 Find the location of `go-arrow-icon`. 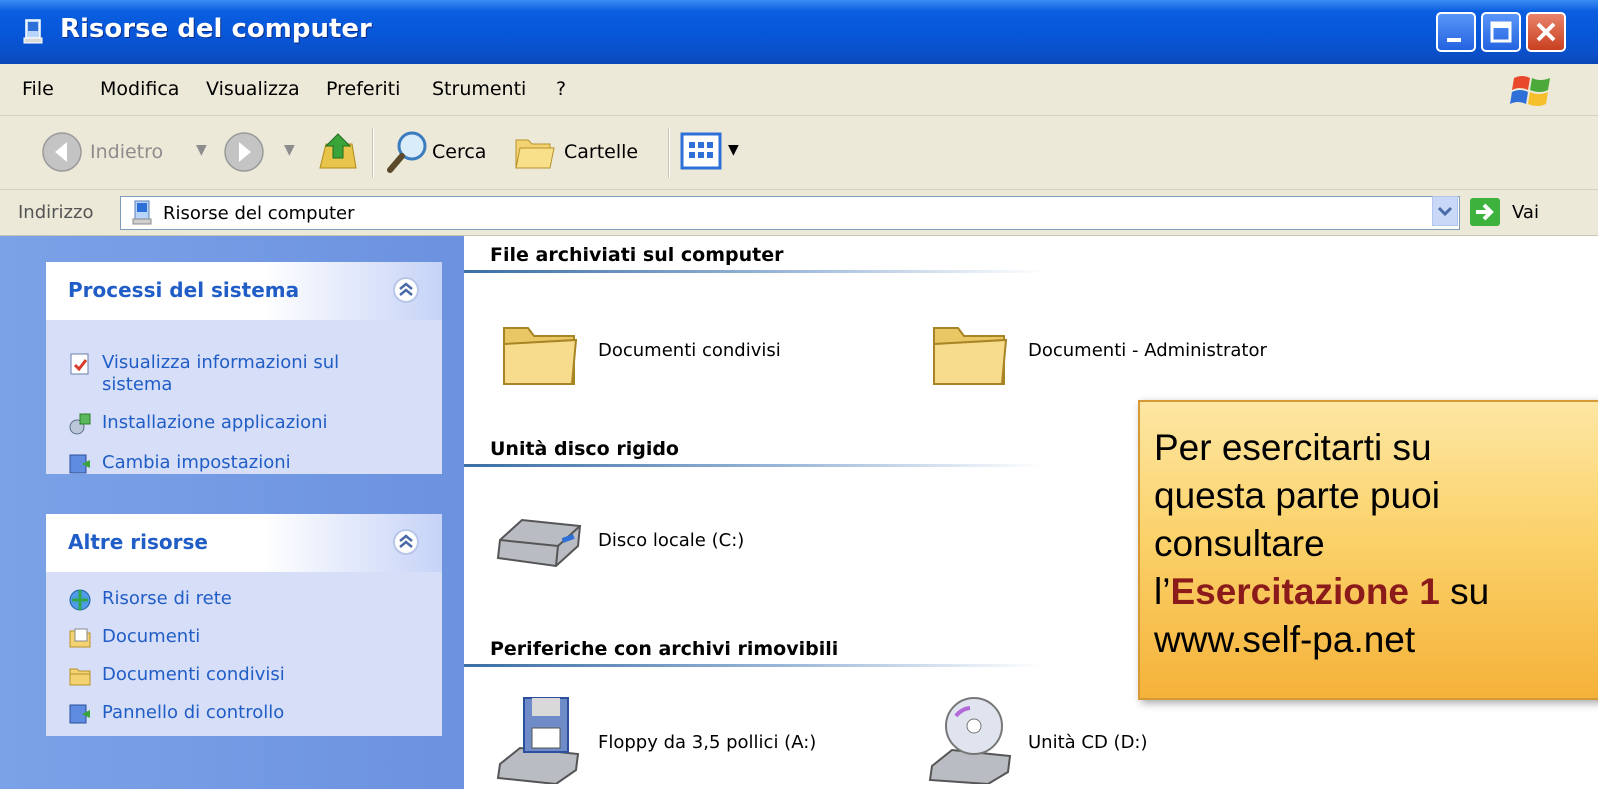

go-arrow-icon is located at coordinates (1485, 212).